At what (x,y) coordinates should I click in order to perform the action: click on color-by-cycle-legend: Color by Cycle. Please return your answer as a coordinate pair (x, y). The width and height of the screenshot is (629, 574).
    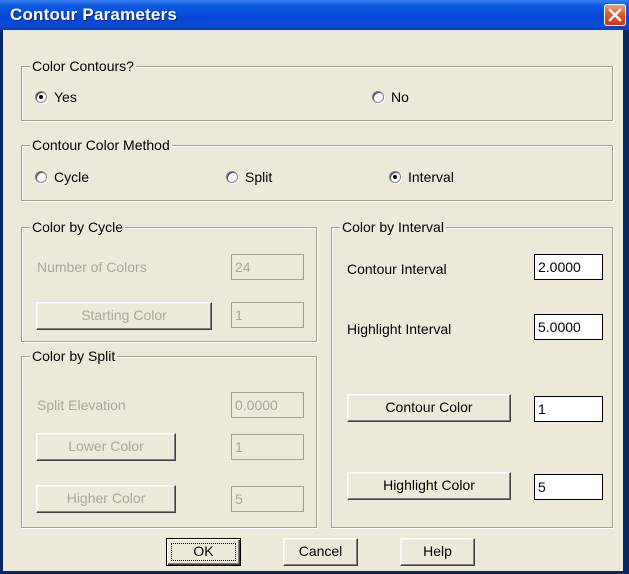
    Looking at the image, I should click on (78, 227).